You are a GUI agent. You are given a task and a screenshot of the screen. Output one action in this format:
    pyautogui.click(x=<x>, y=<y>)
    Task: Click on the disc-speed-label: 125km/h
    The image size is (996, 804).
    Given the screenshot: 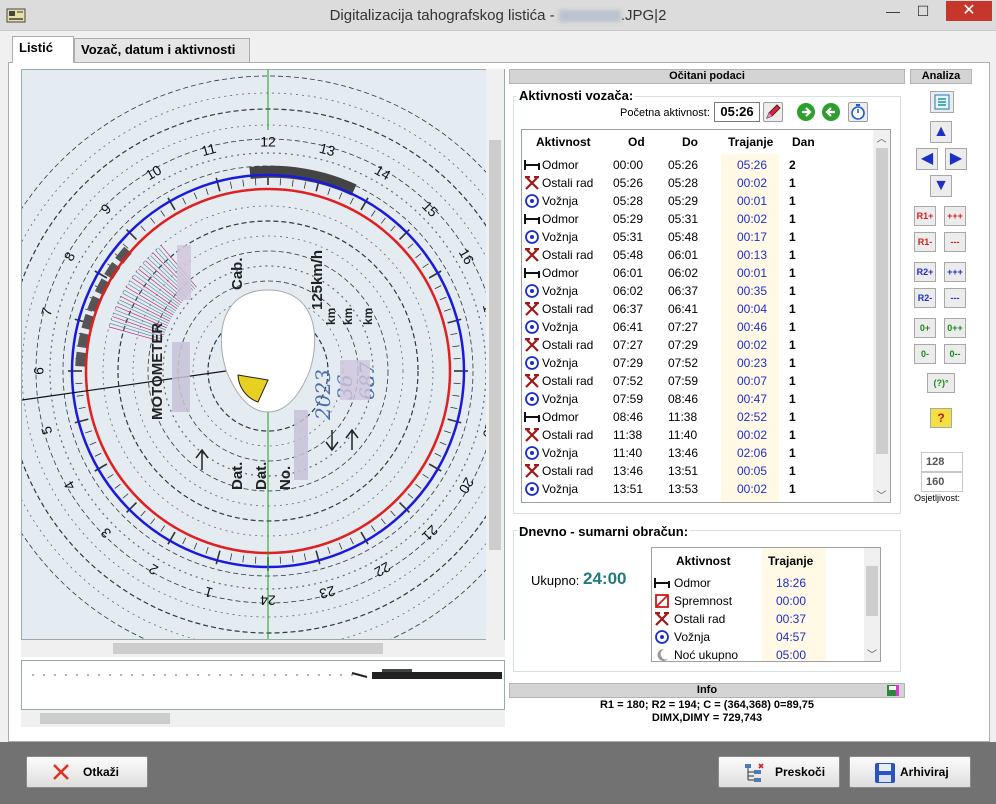 What is the action you would take?
    pyautogui.click(x=317, y=280)
    